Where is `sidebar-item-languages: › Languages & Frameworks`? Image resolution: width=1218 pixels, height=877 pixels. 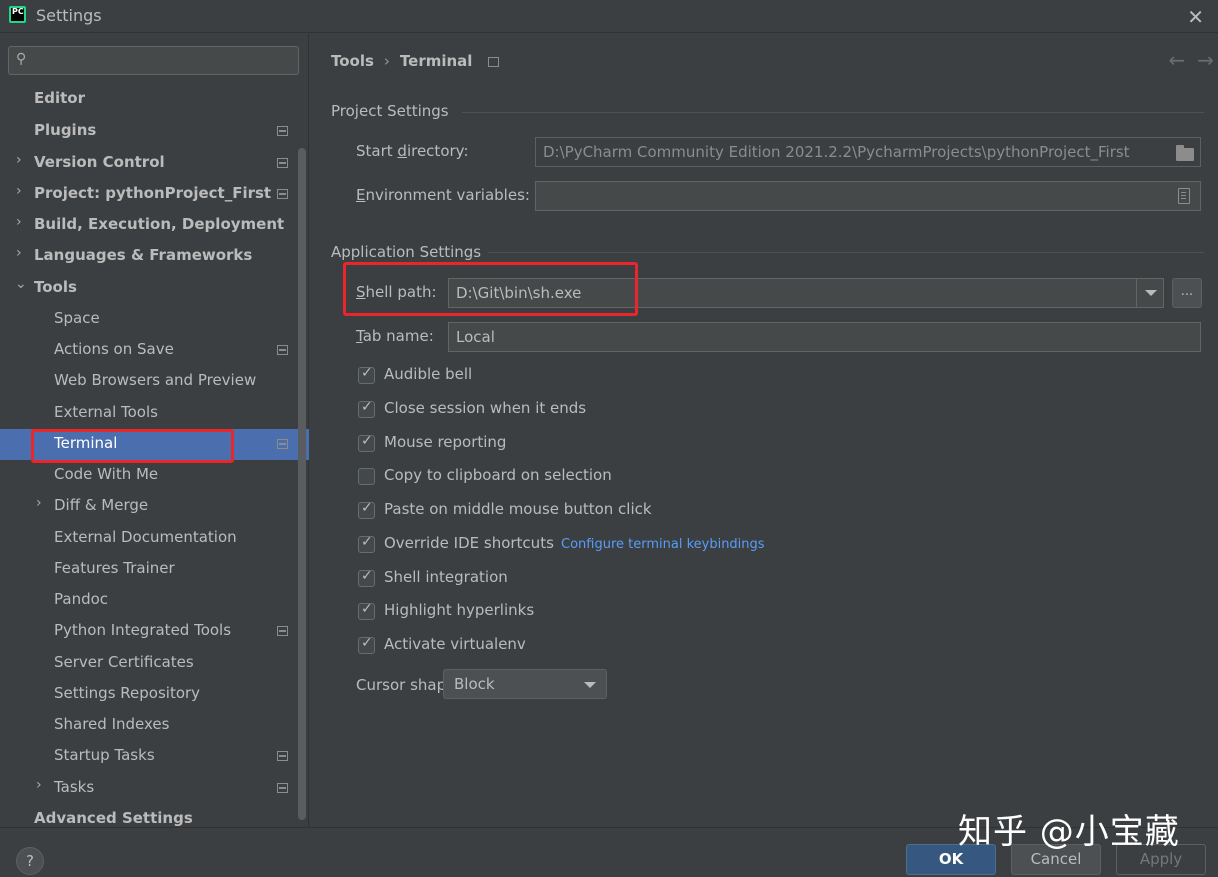 sidebar-item-languages: › Languages & Frameworks is located at coordinates (154, 256).